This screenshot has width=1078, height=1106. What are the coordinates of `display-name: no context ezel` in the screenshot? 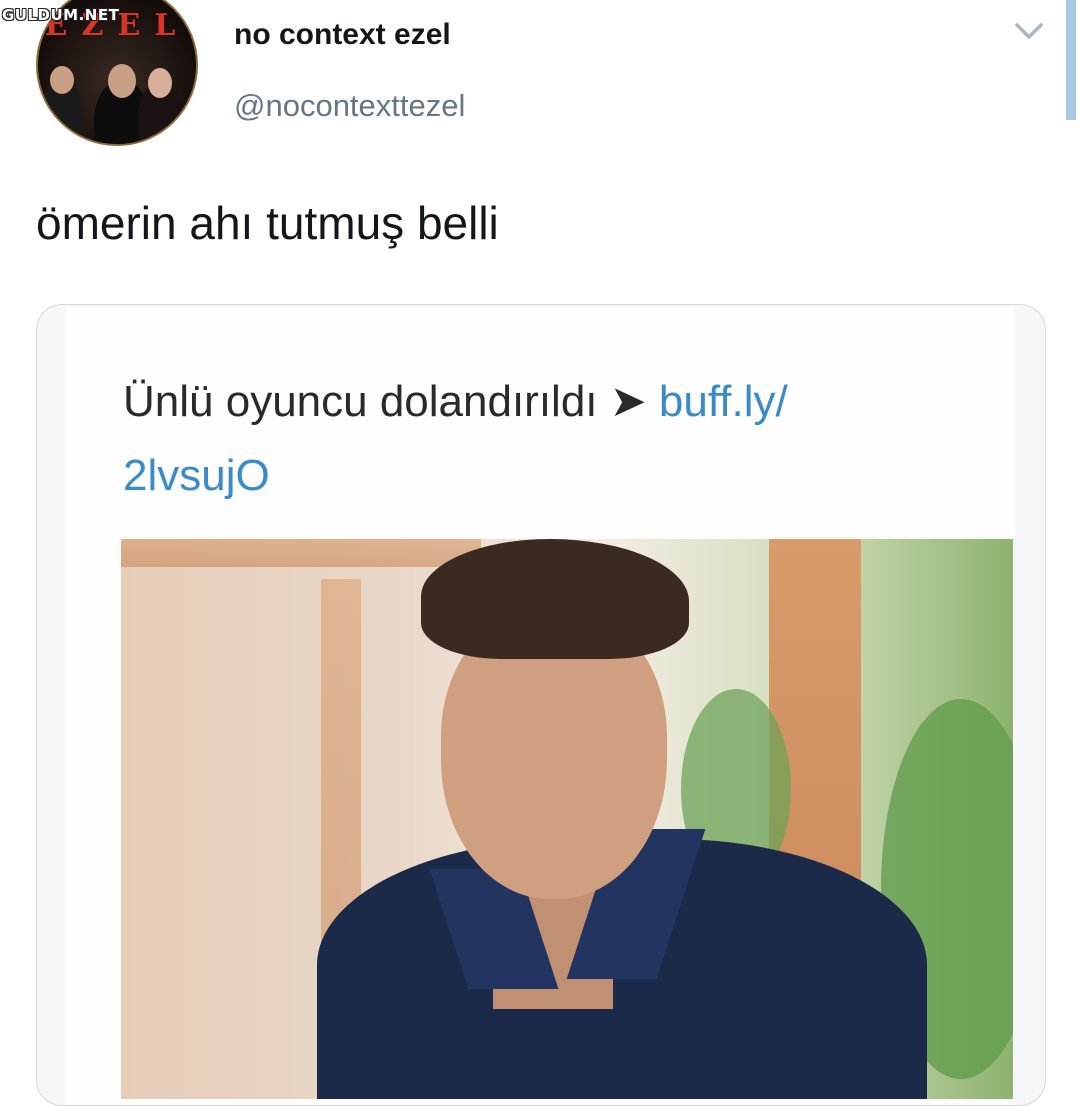 It's located at (342, 35).